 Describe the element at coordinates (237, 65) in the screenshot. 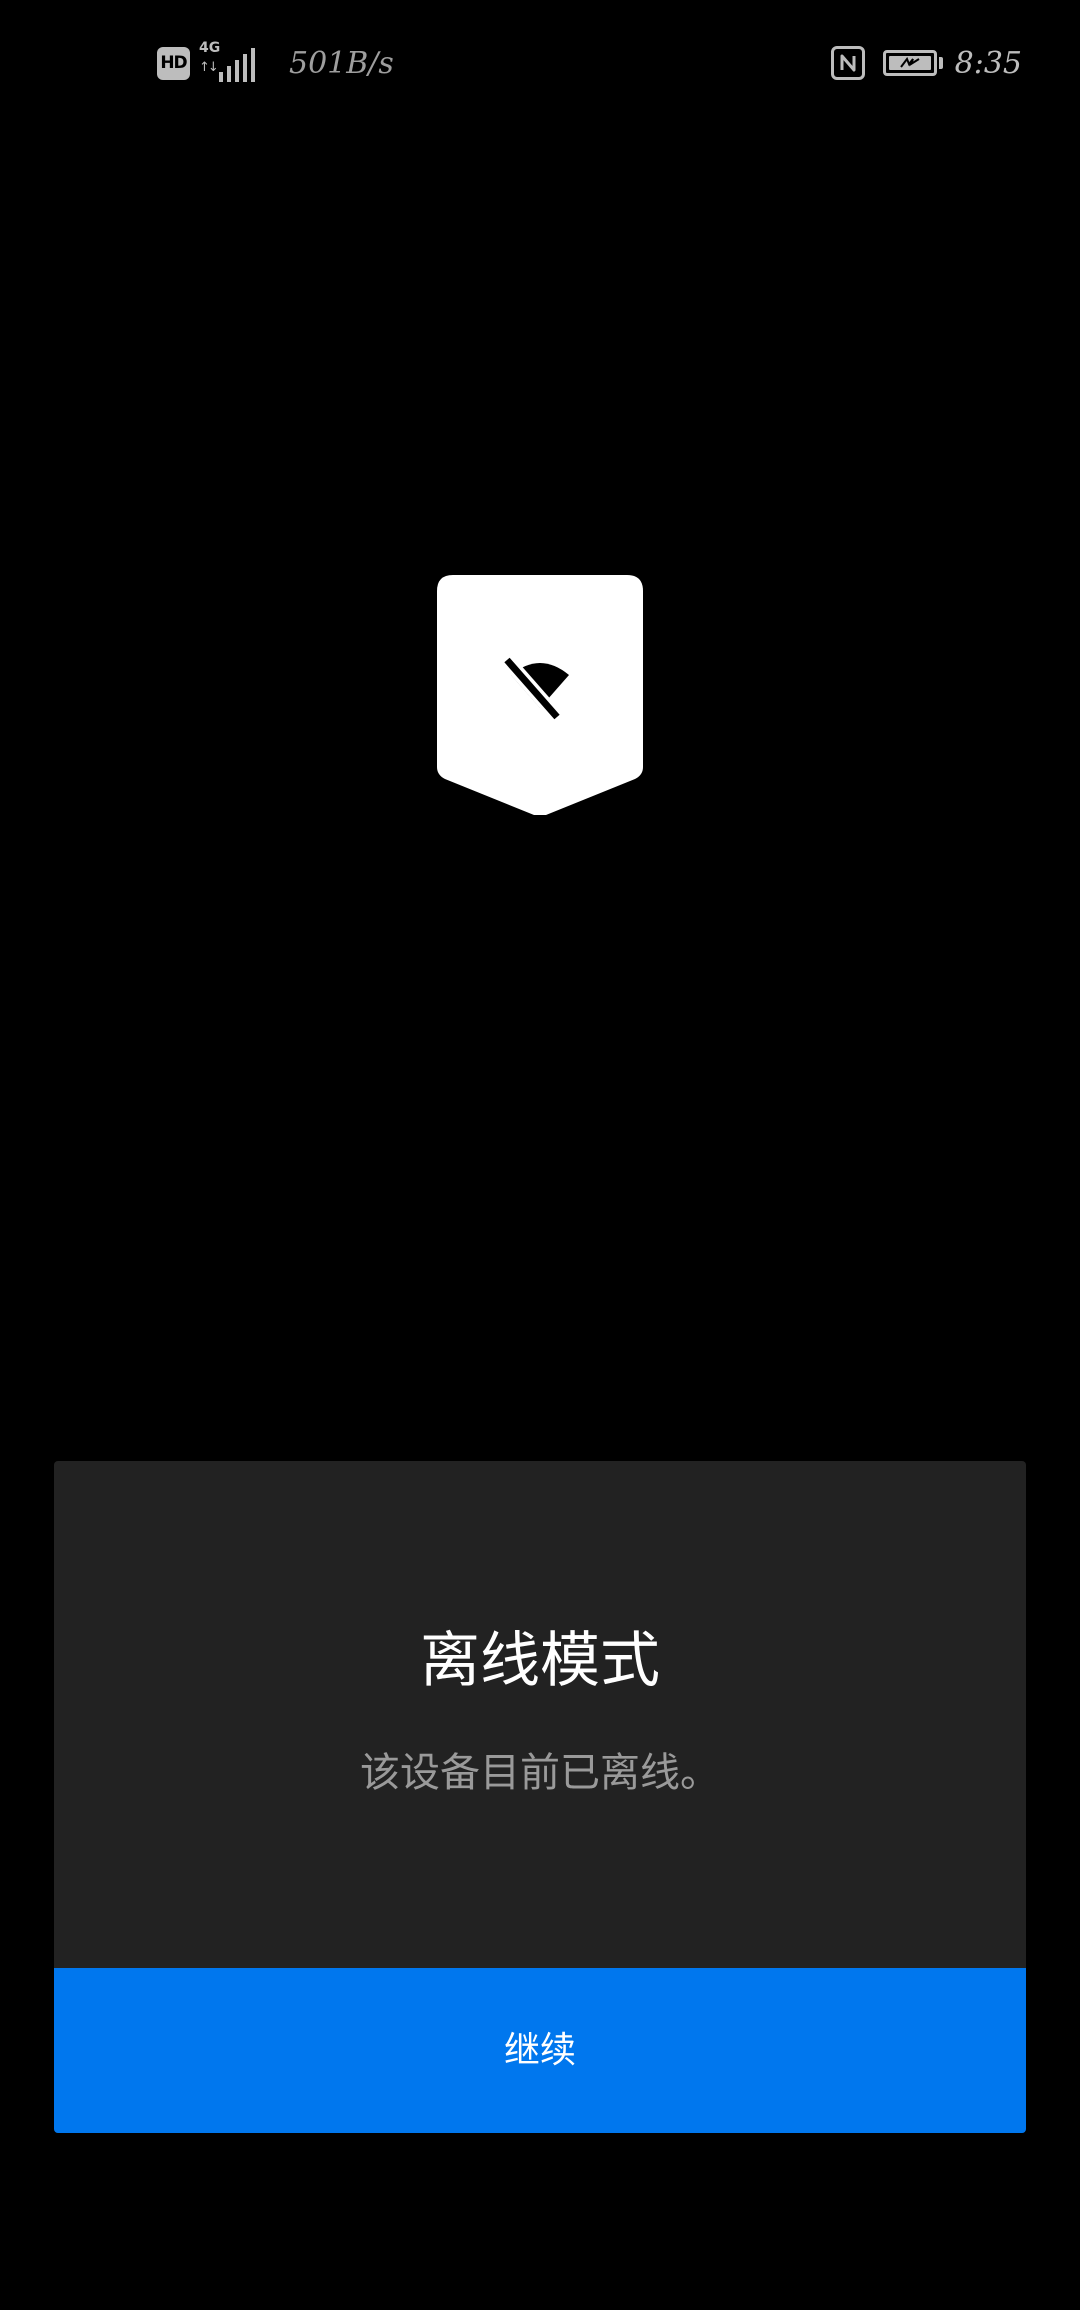

I see `signal-bars` at that location.